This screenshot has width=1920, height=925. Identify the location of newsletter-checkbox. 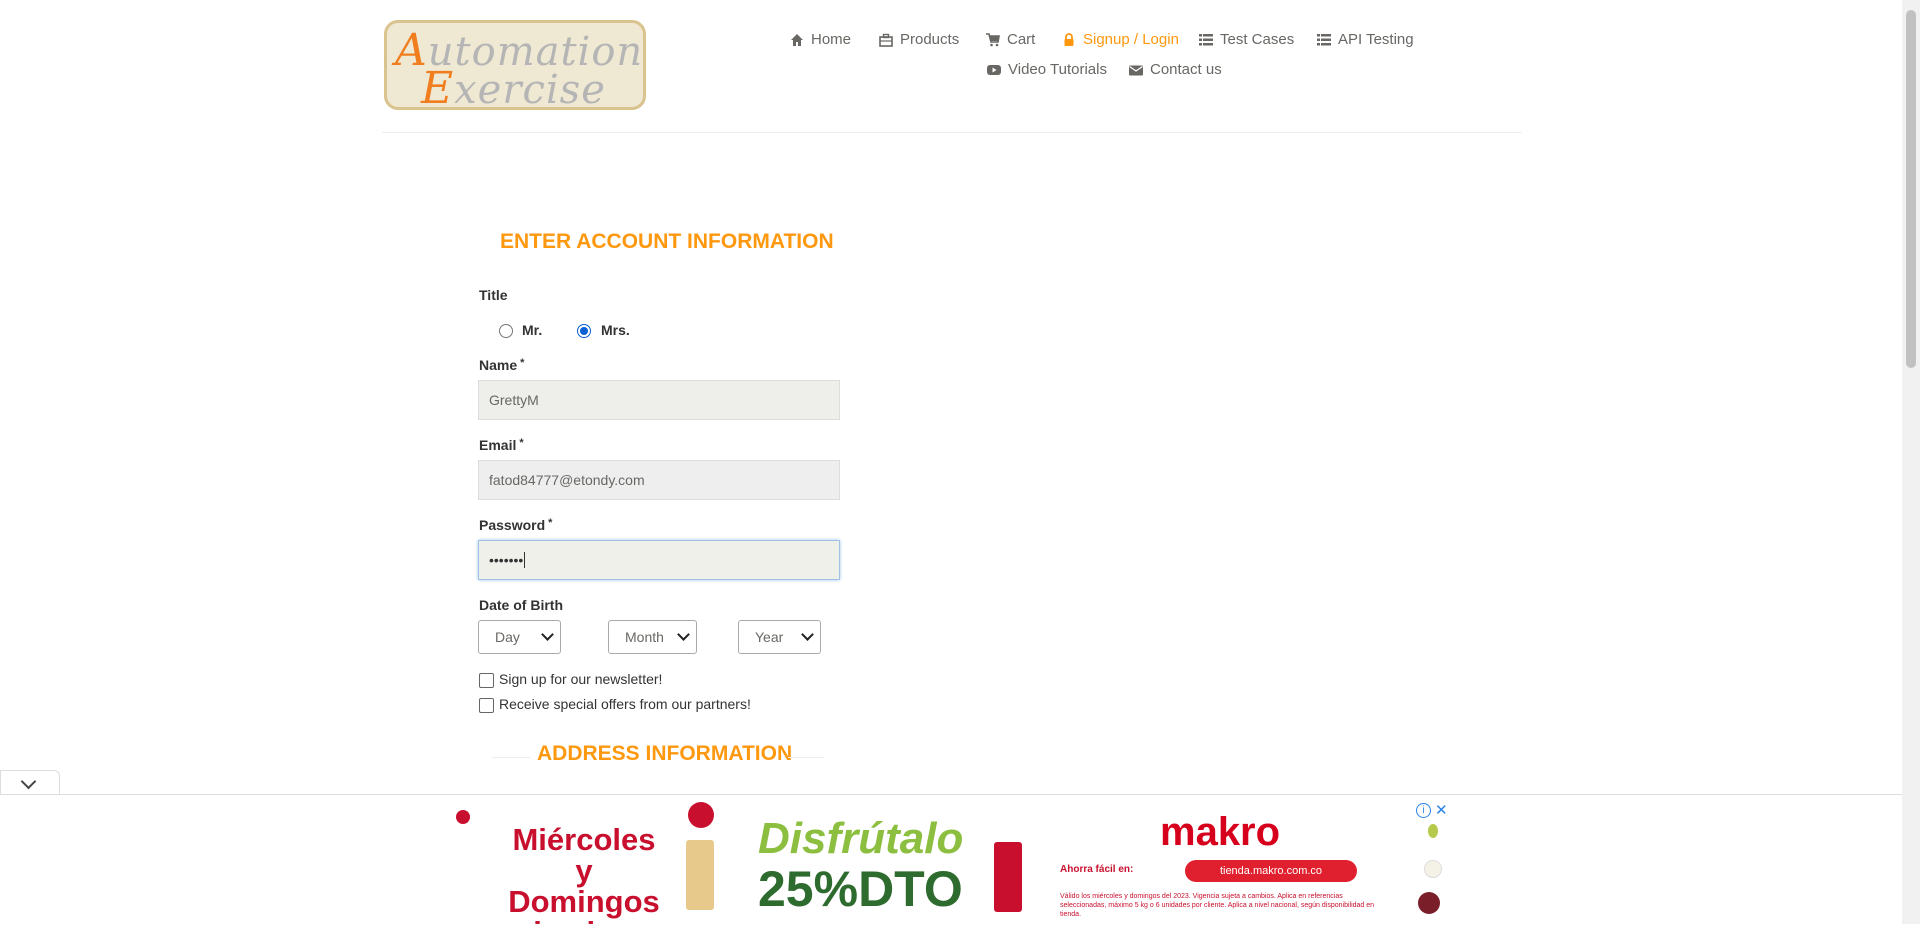
(486, 680).